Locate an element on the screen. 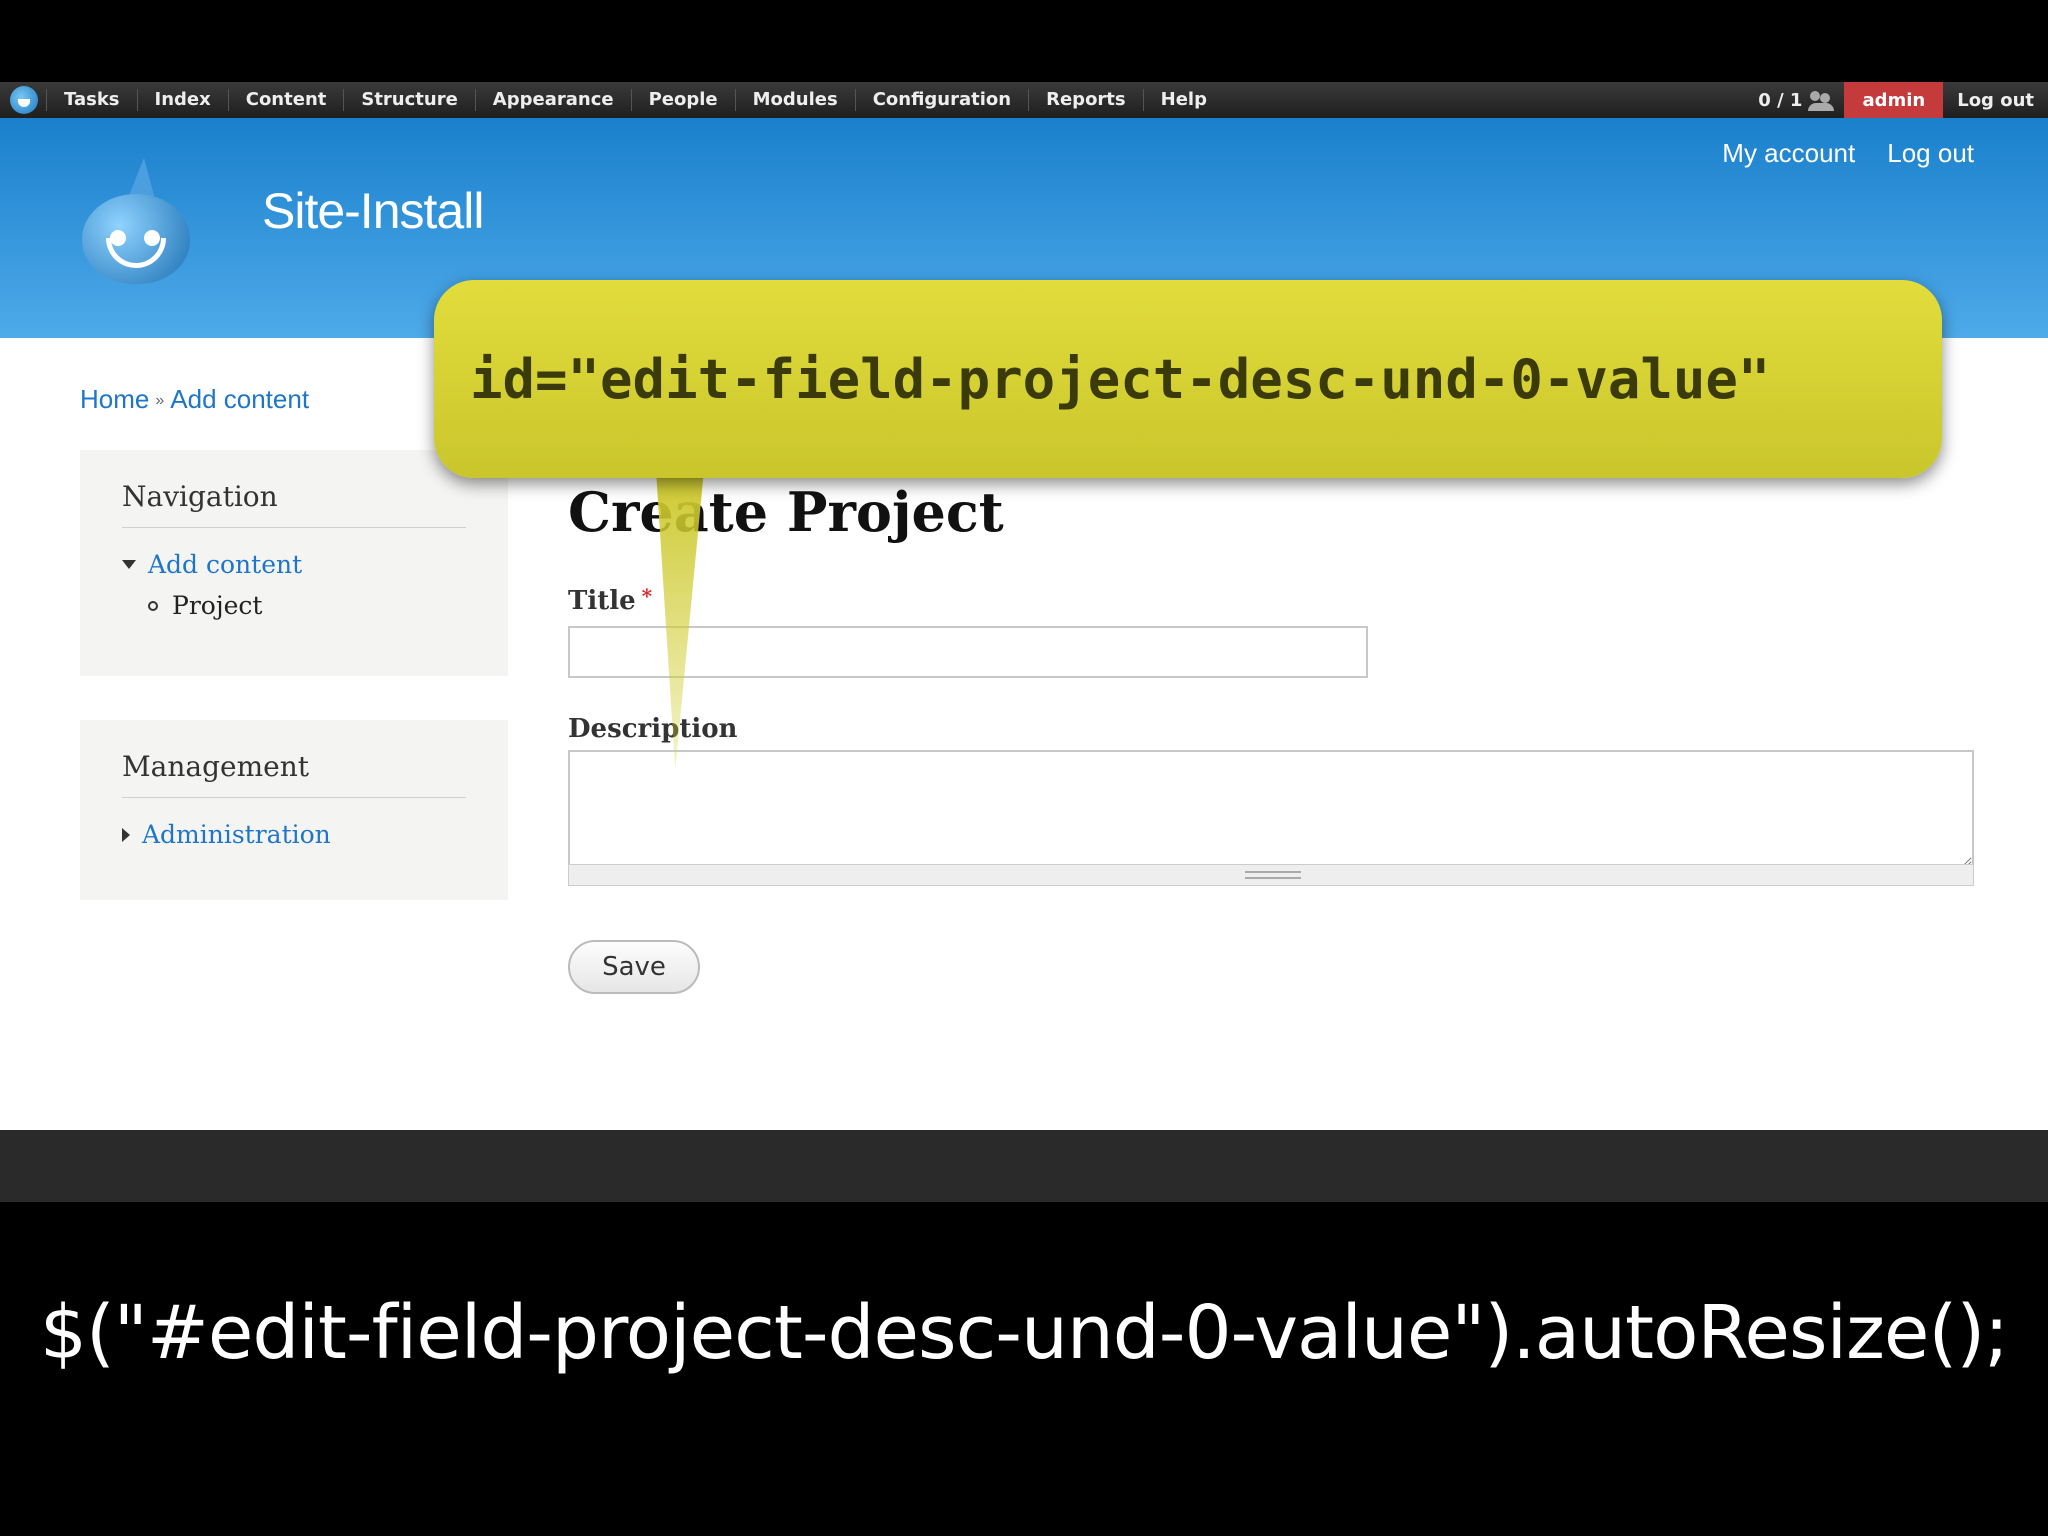  breadcrumb: Home » Add content is located at coordinates (194, 399).